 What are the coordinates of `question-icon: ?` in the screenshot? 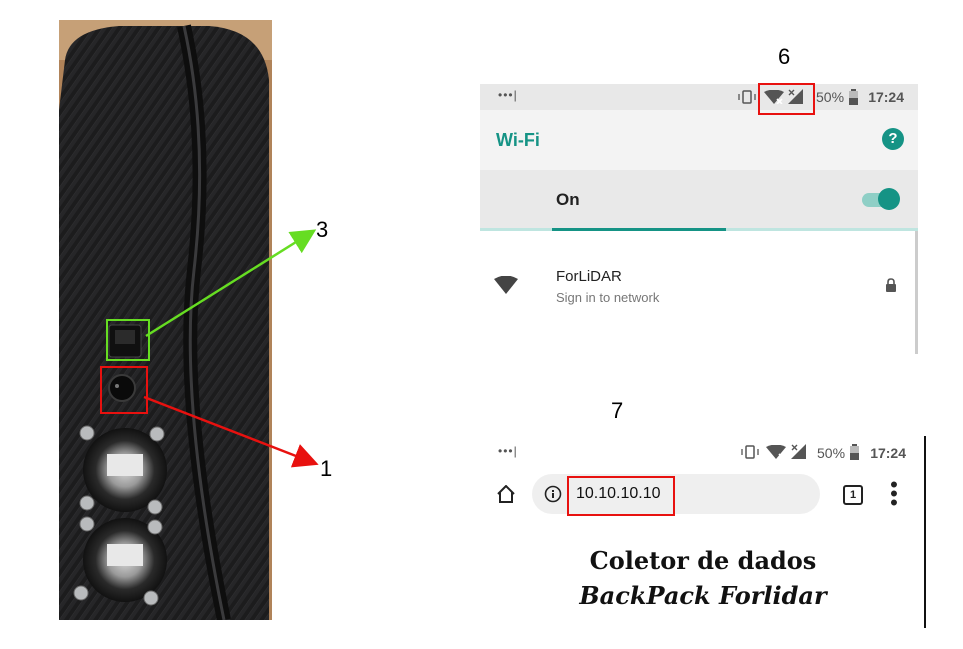 It's located at (893, 139).